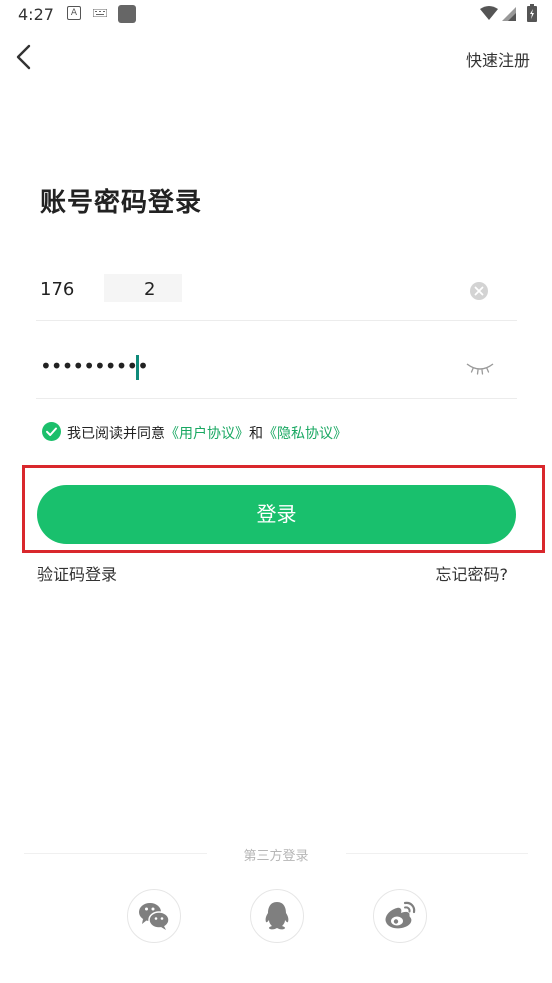 Image resolution: width=552 pixels, height=983 pixels. I want to click on phone-input-prefix: 176, so click(57, 289).